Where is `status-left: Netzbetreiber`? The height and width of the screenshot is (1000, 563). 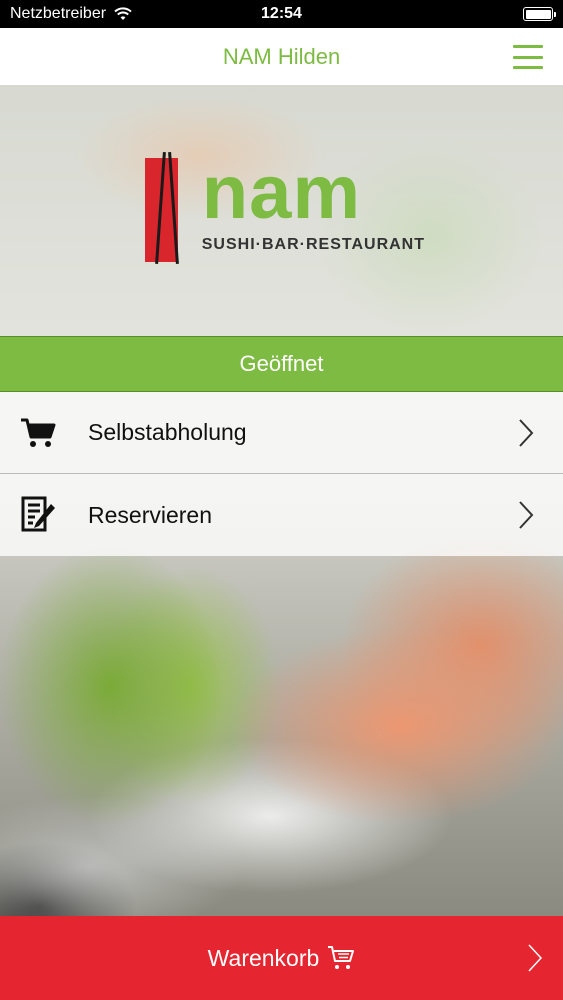 status-left: Netzbetreiber is located at coordinates (71, 14).